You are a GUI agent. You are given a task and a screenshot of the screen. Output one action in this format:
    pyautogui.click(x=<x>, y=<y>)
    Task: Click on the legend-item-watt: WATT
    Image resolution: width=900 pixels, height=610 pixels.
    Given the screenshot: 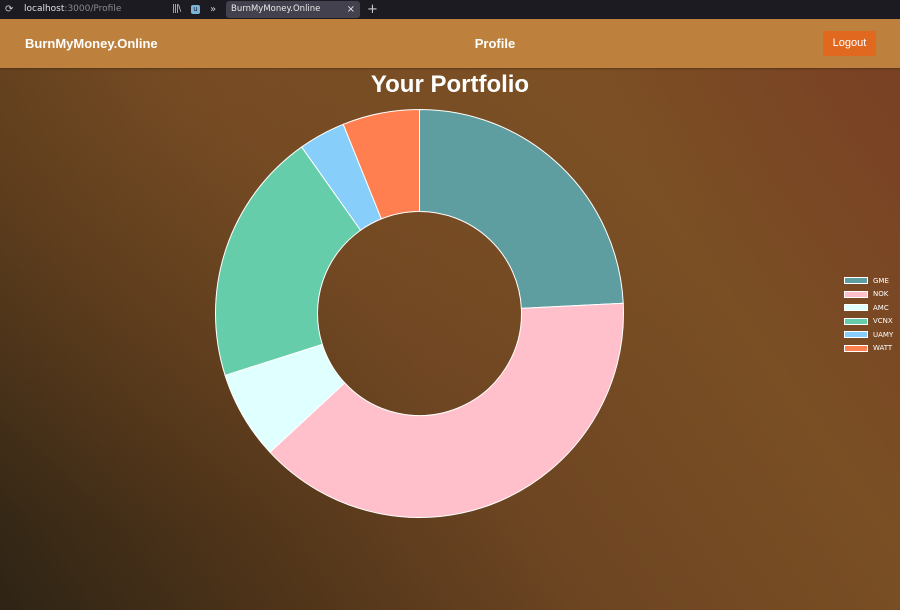 What is the action you would take?
    pyautogui.click(x=868, y=349)
    